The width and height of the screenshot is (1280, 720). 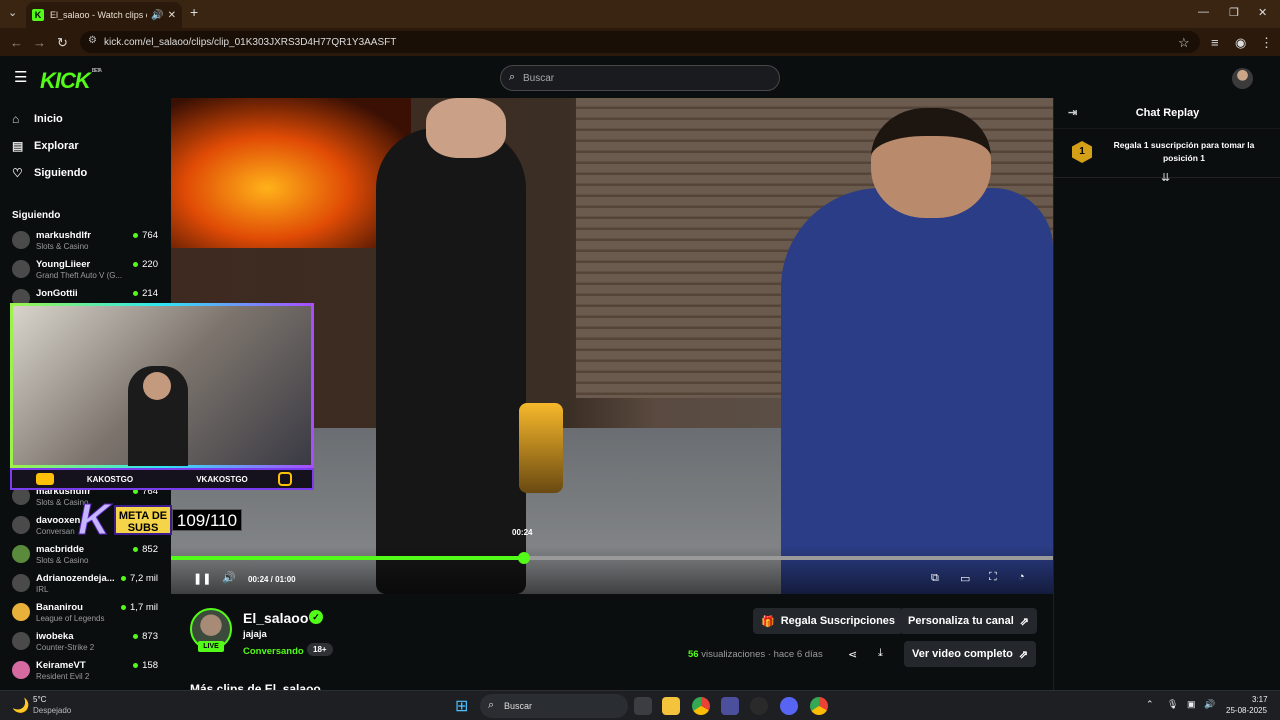 I want to click on reload-icon: ↻, so click(x=62, y=43).